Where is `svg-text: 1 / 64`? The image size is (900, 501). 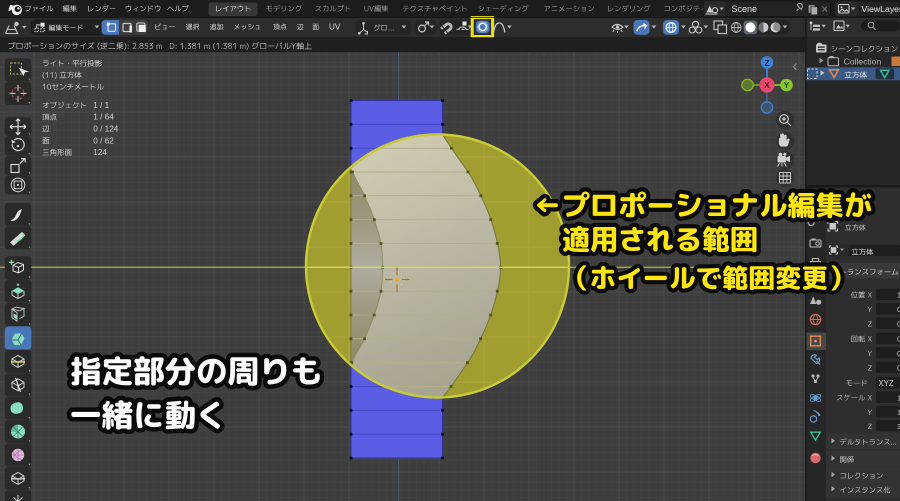
svg-text: 1 / 64 is located at coordinates (103, 117).